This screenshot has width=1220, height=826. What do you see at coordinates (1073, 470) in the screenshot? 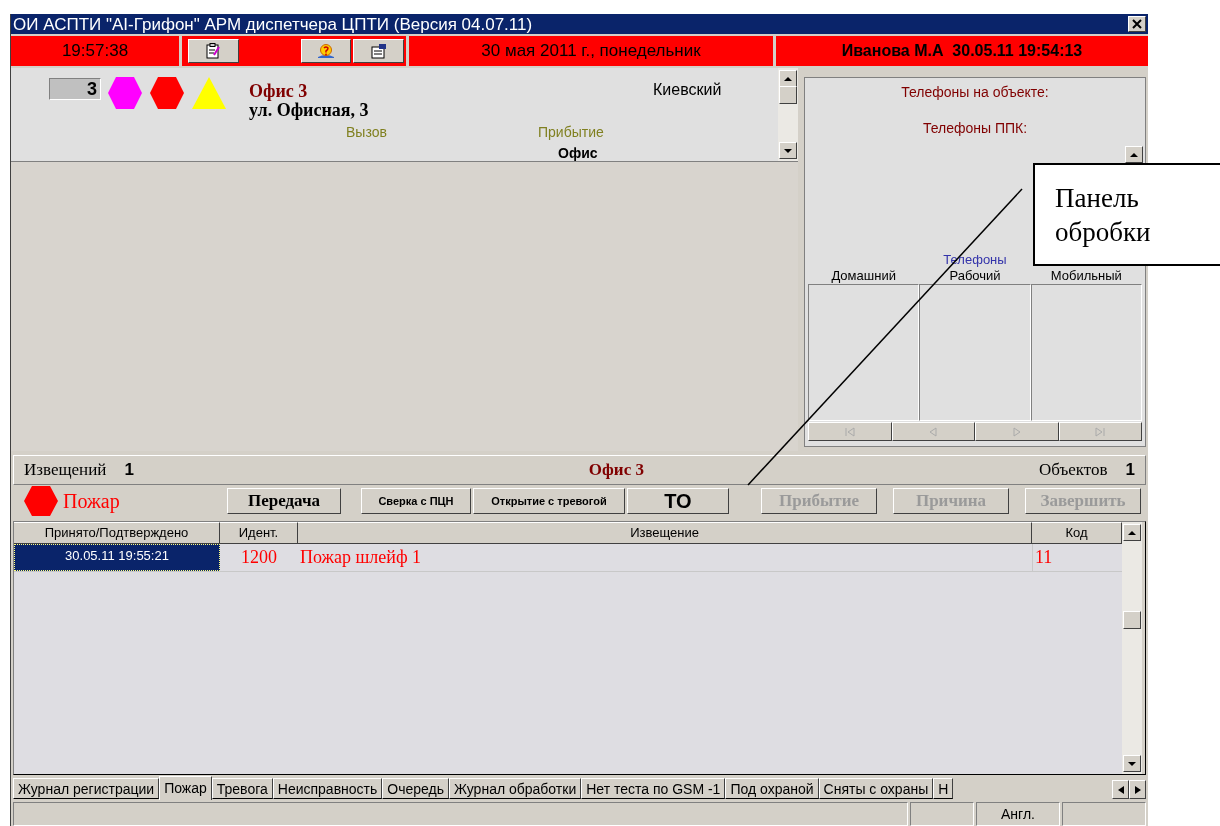
I see `objects-label: Объектов` at bounding box center [1073, 470].